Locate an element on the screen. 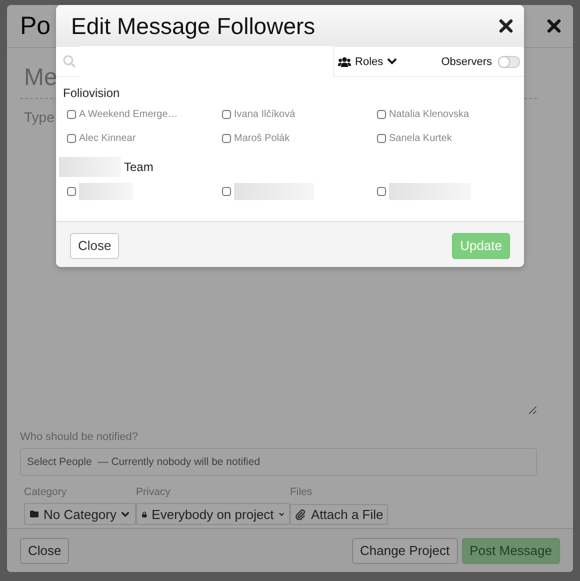 The height and width of the screenshot is (581, 580). users-icon is located at coordinates (345, 61).